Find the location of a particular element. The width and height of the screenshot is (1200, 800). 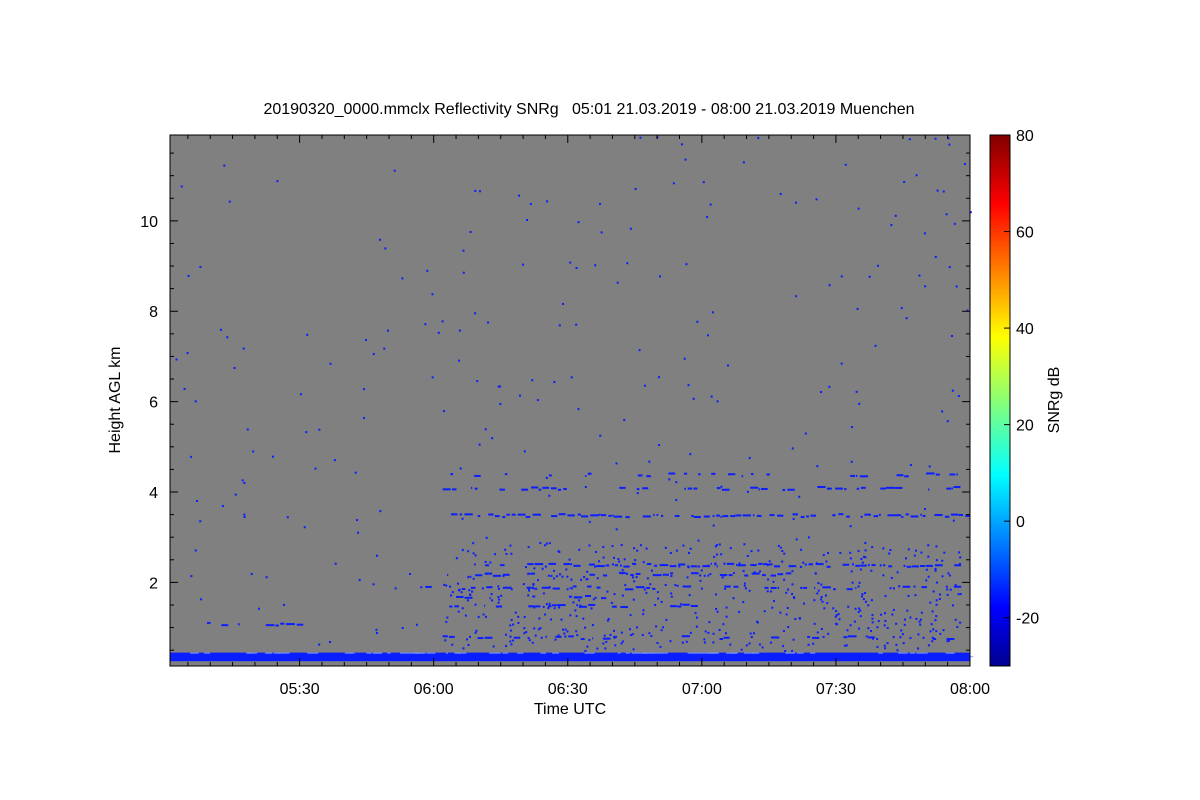

colorbar-label: SNRg dB is located at coordinates (1054, 400).